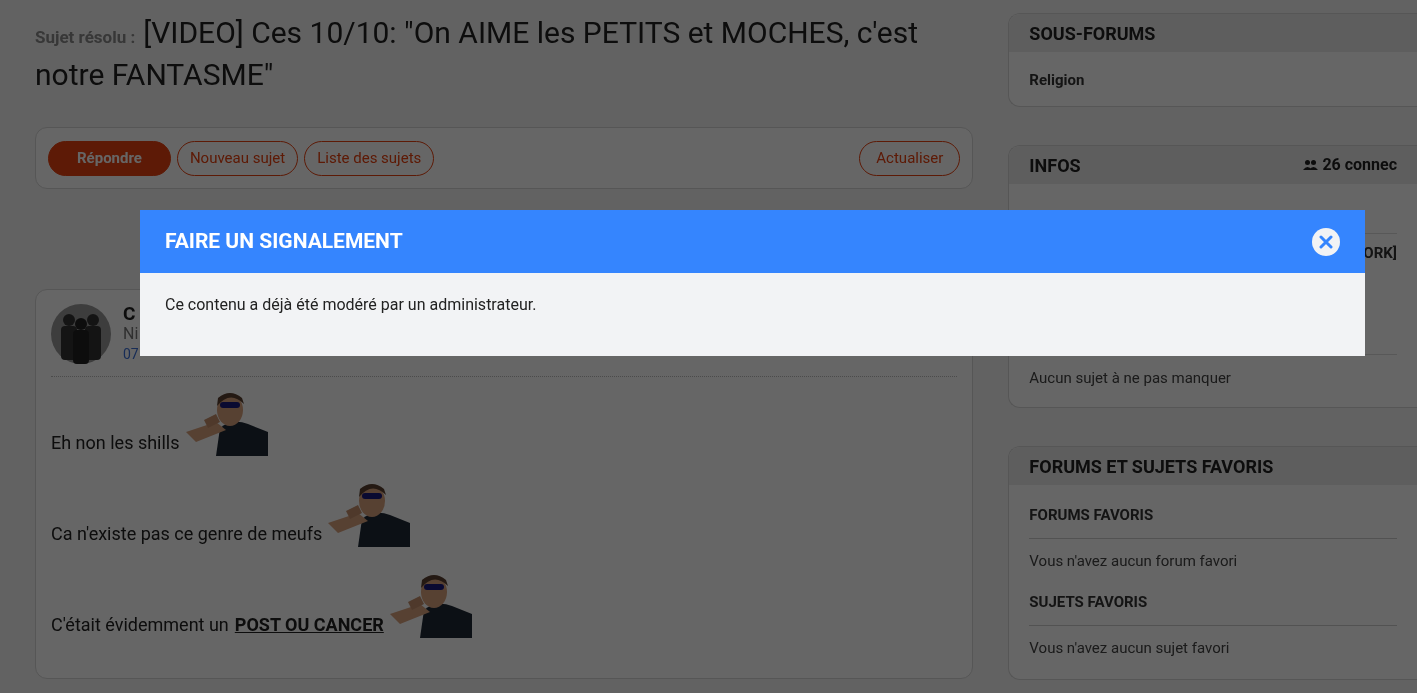 The image size is (1417, 693). Describe the element at coordinates (1055, 165) in the screenshot. I see `card-title: INFOS` at that location.